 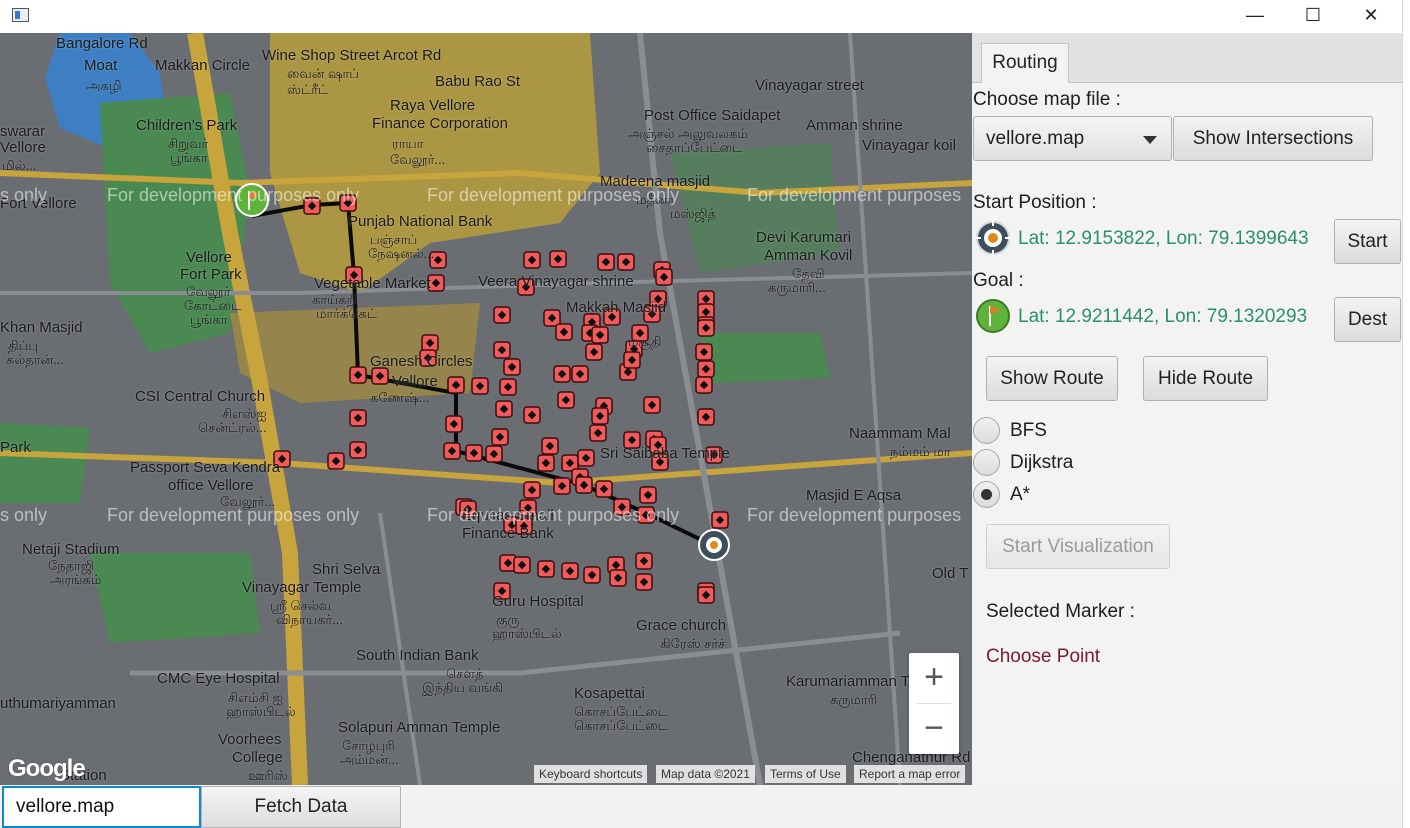 What do you see at coordinates (203, 65) in the screenshot?
I see `map-label-makkan: Makkan Circle` at bounding box center [203, 65].